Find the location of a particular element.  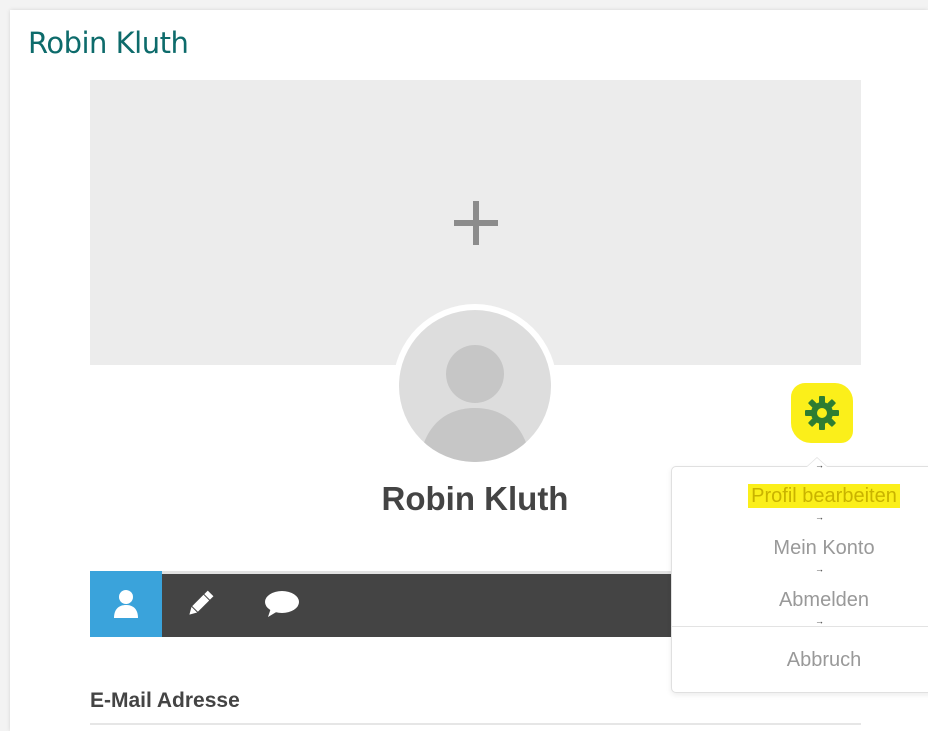

settings-button is located at coordinates (822, 413).